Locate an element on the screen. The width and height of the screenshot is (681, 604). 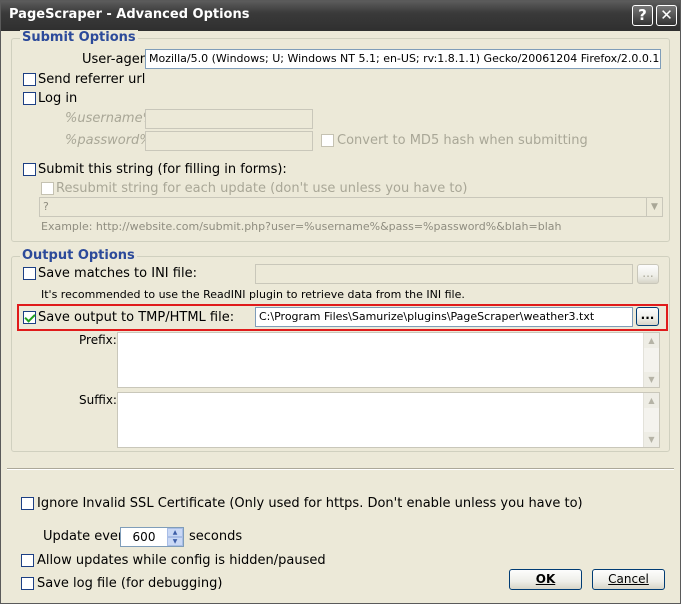
output-options-legend: Output Options is located at coordinates (78, 255).